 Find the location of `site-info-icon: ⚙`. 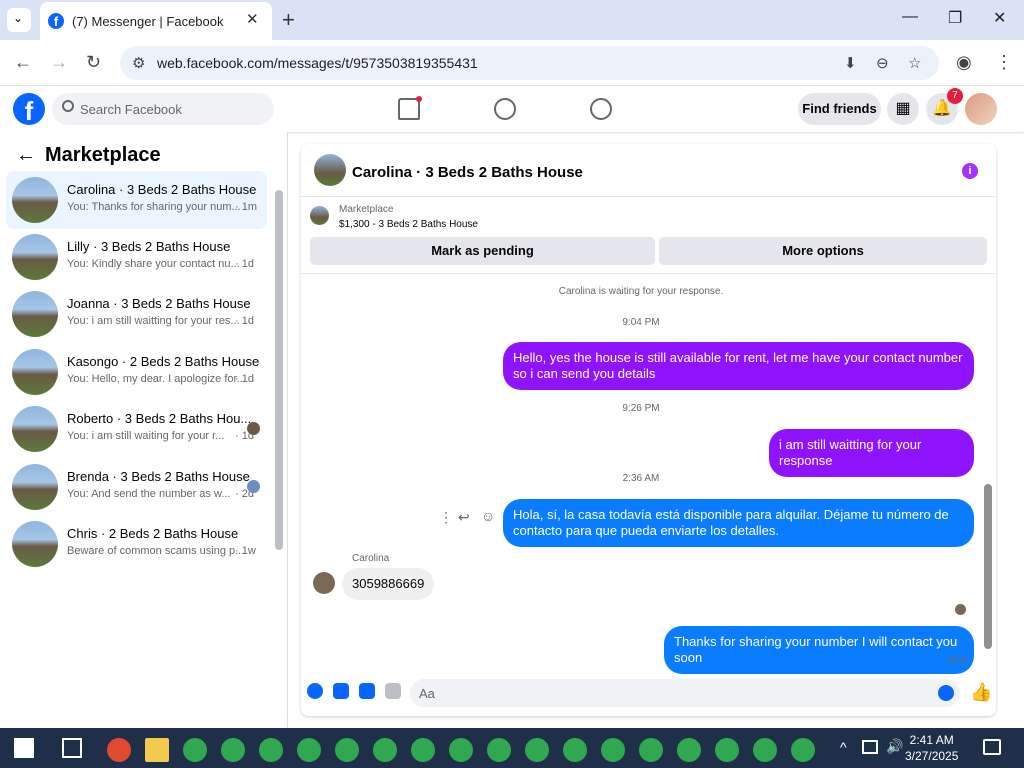

site-info-icon: ⚙ is located at coordinates (138, 63).